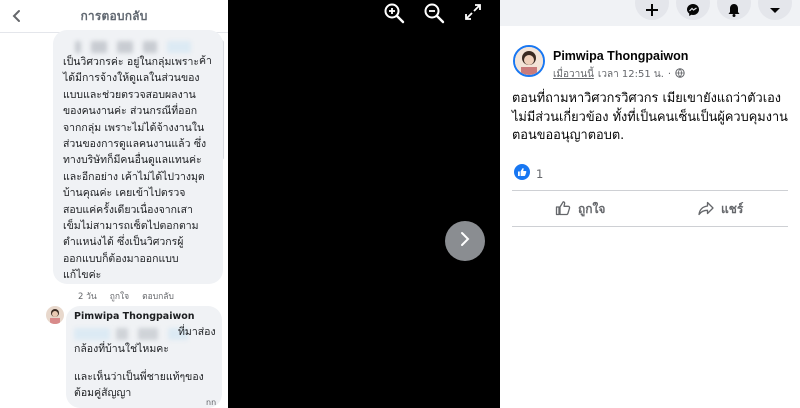  What do you see at coordinates (475, 14) in the screenshot?
I see `fullscreen-icon` at bounding box center [475, 14].